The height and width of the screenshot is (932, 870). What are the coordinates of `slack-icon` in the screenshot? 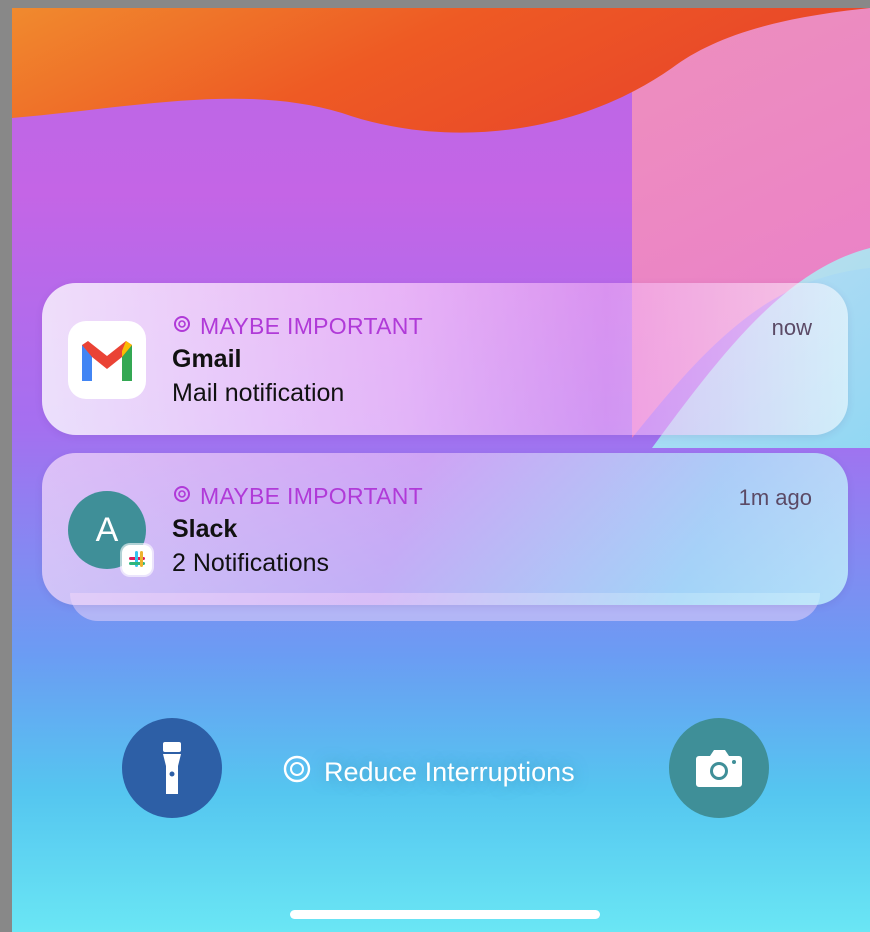 It's located at (137, 560).